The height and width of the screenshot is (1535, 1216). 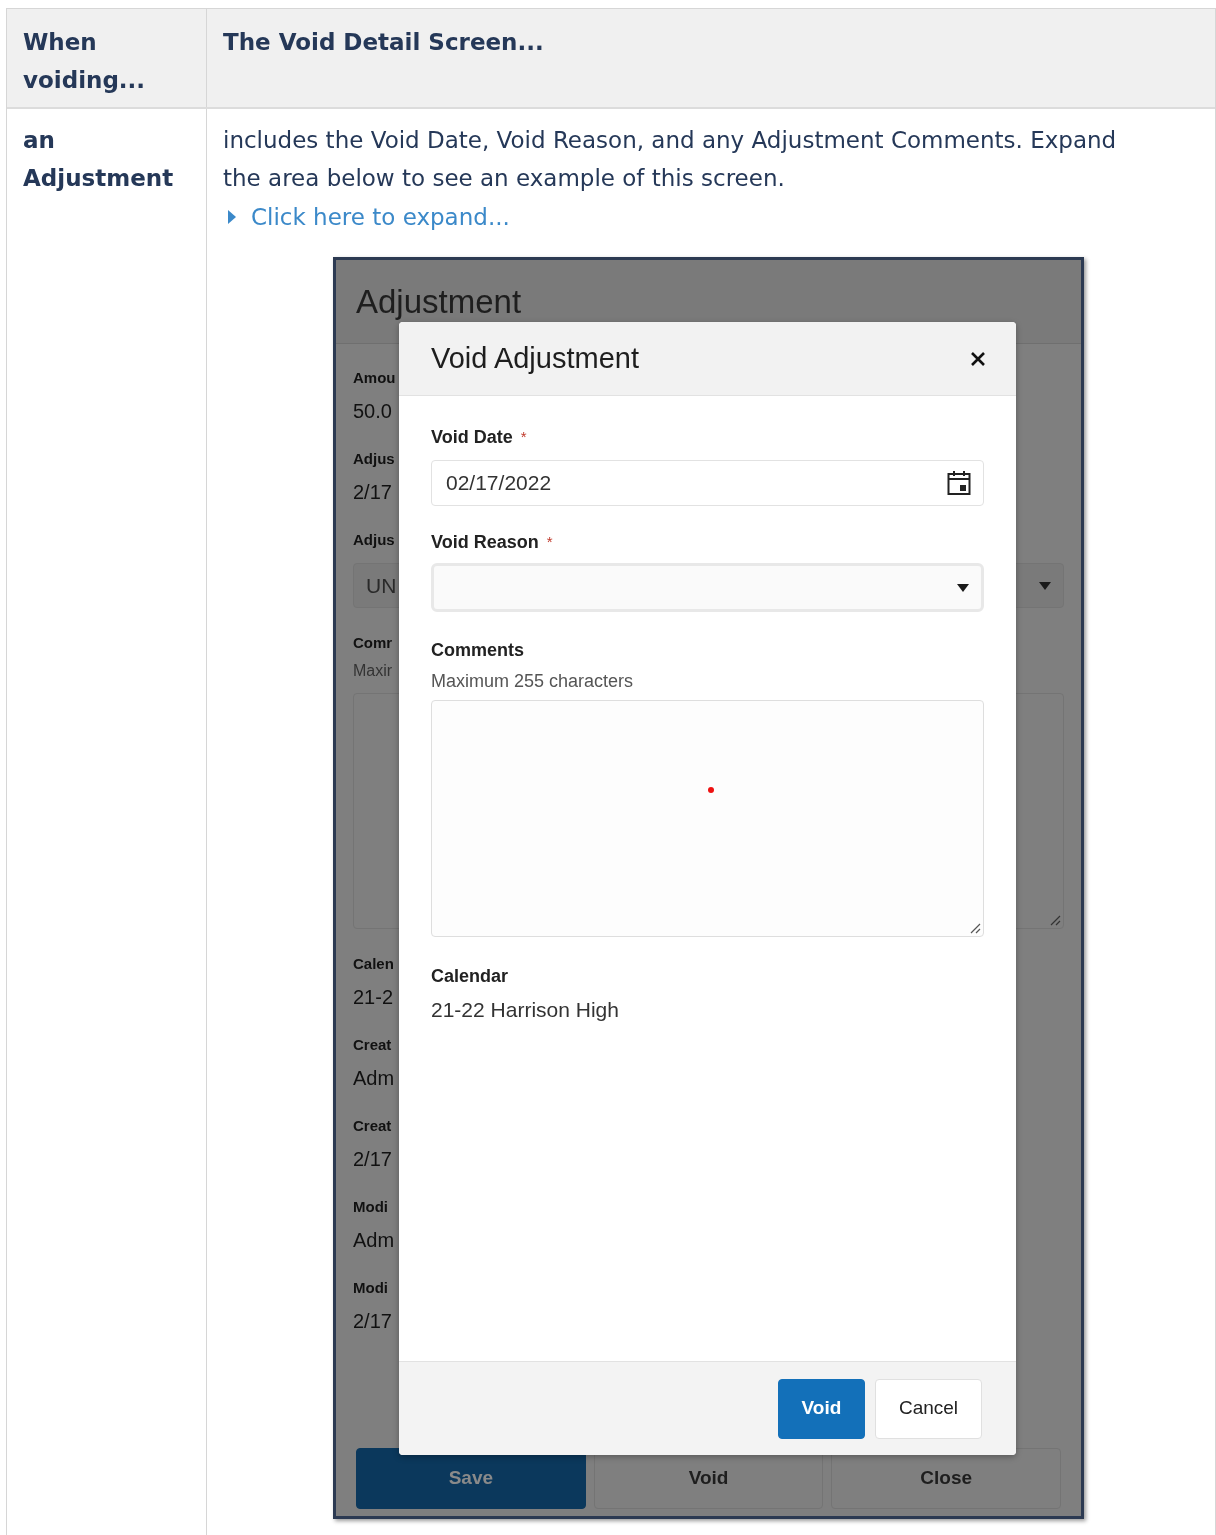 What do you see at coordinates (99, 159) in the screenshot?
I see `row-label: an Adjustment` at bounding box center [99, 159].